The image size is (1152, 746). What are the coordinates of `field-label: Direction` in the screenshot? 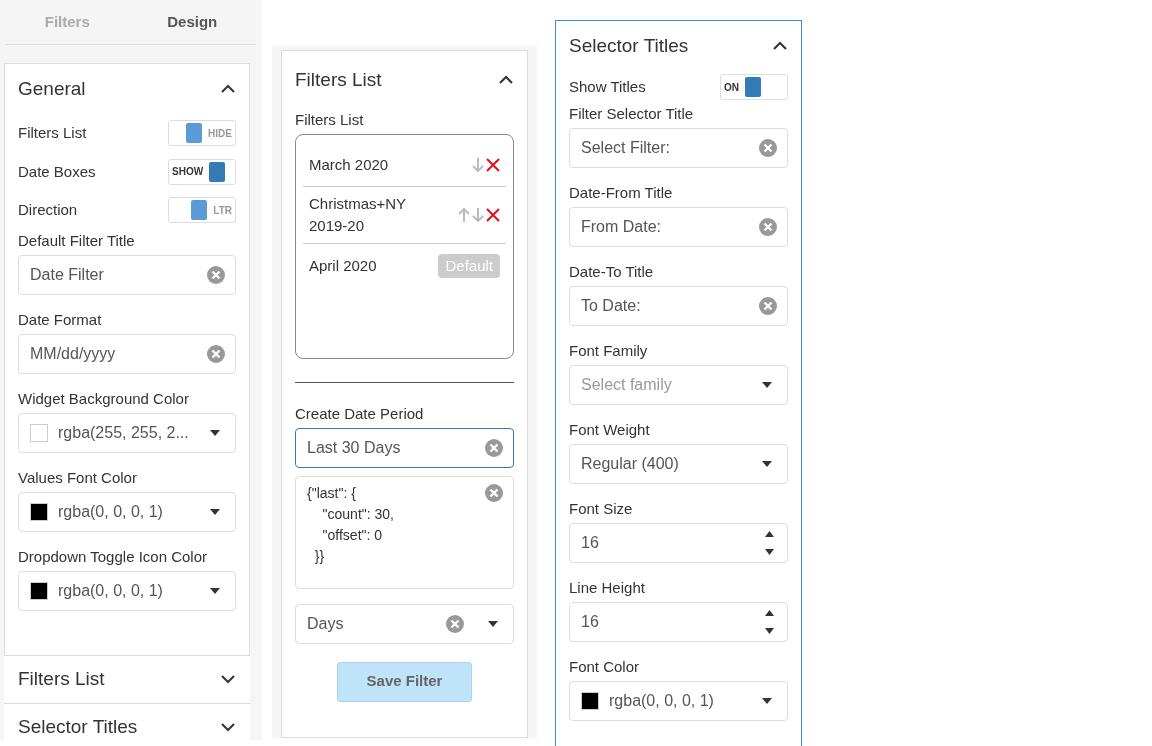 It's located at (48, 210).